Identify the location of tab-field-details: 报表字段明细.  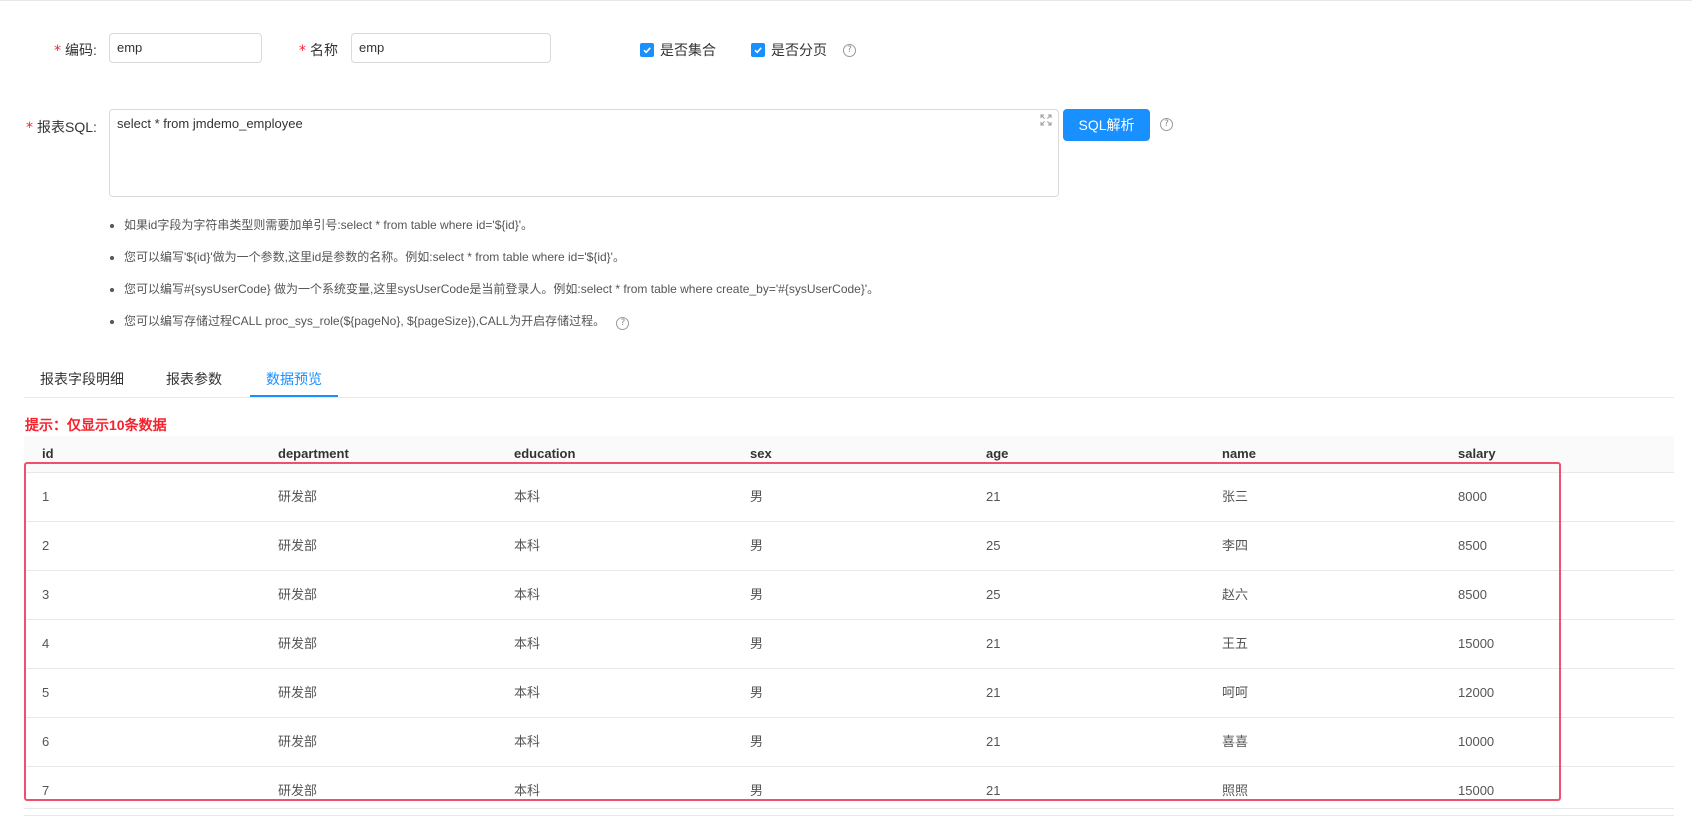
(82, 379).